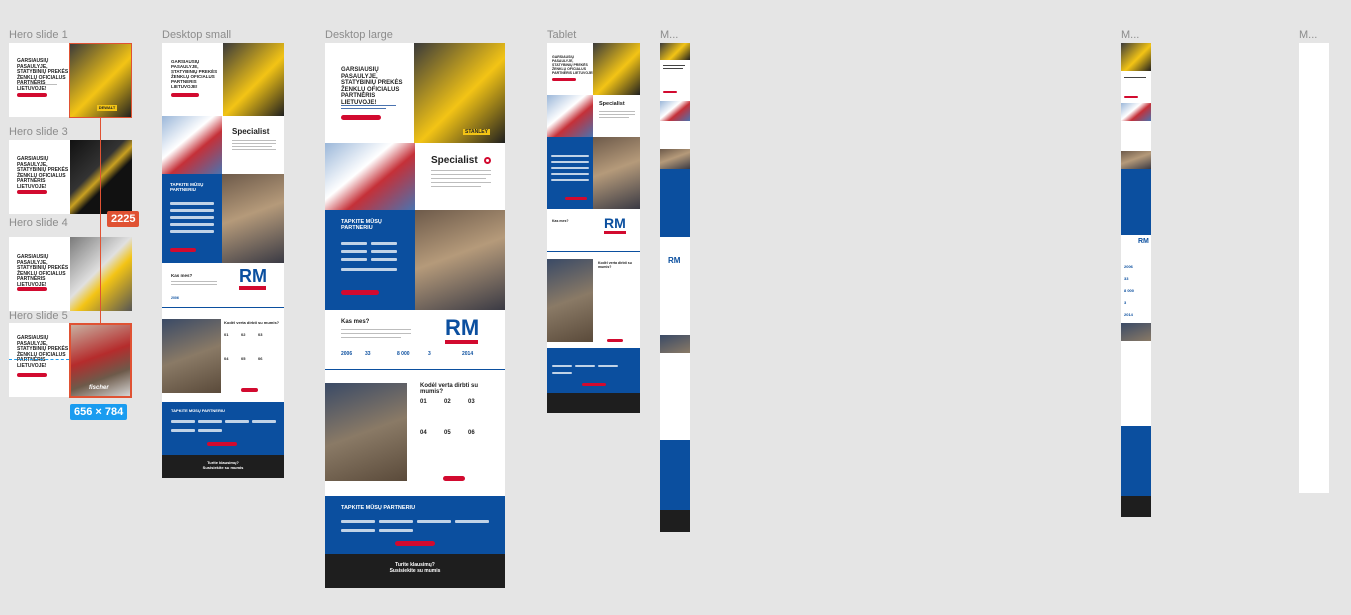 The height and width of the screenshot is (615, 1351). I want to click on mobile-frame-2: RM 2006 33 8 000 3 2014, so click(1136, 280).